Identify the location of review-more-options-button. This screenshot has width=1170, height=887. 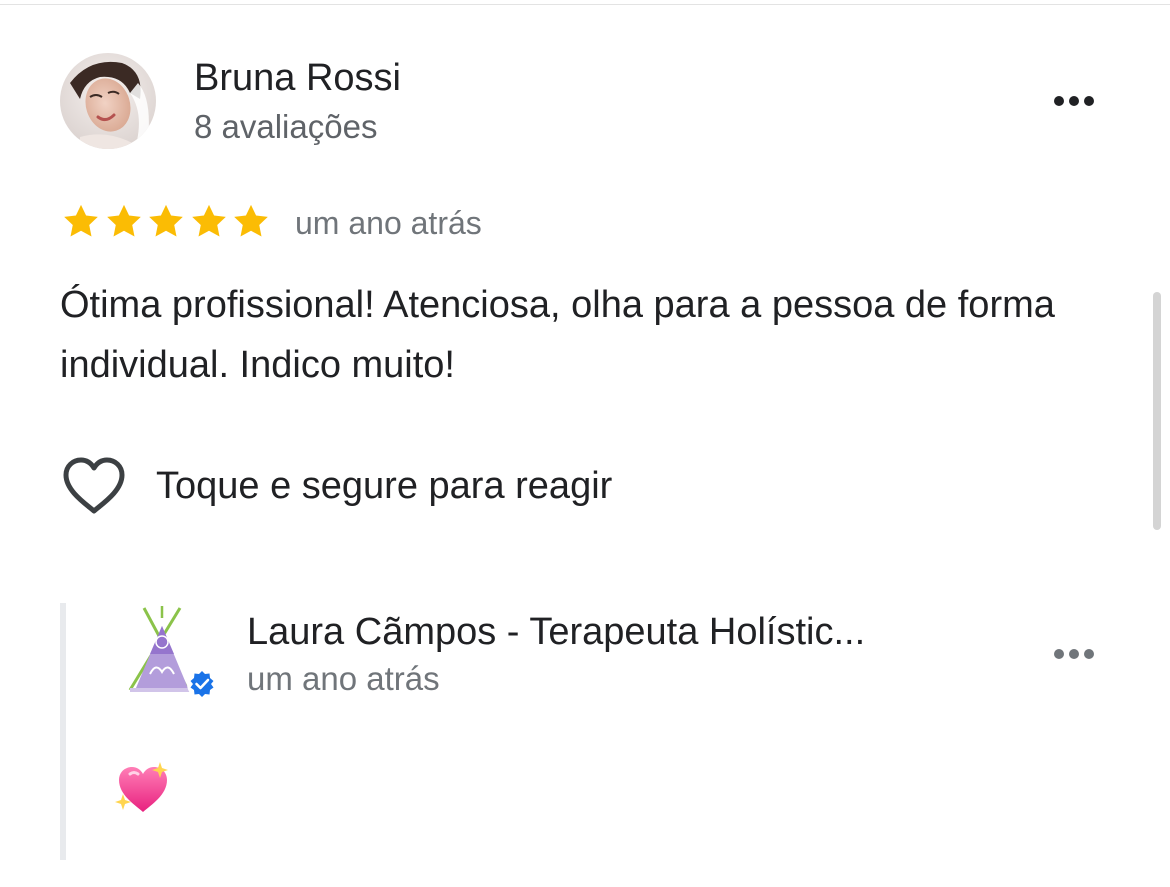
(1074, 101).